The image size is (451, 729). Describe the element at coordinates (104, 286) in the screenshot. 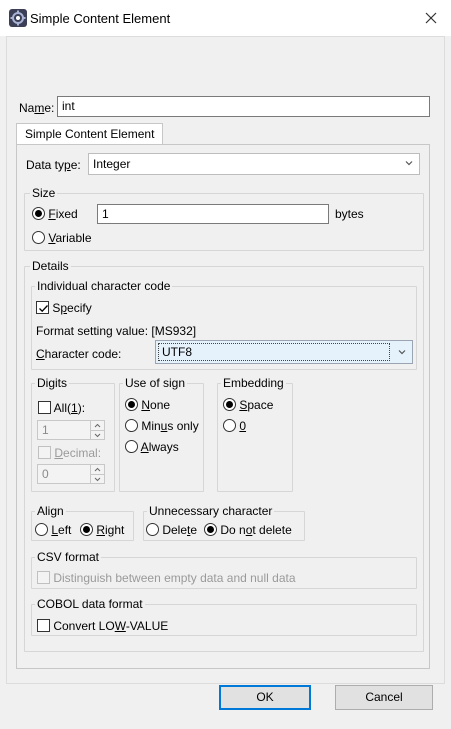

I see `char-code-legend: Individual character code` at that location.